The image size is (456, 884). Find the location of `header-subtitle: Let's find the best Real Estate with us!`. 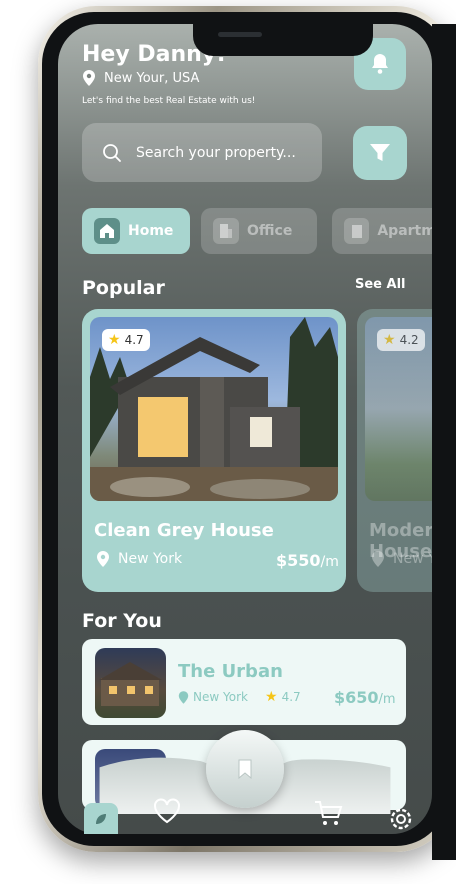

header-subtitle: Let's find the best Real Estate with us! is located at coordinates (169, 101).